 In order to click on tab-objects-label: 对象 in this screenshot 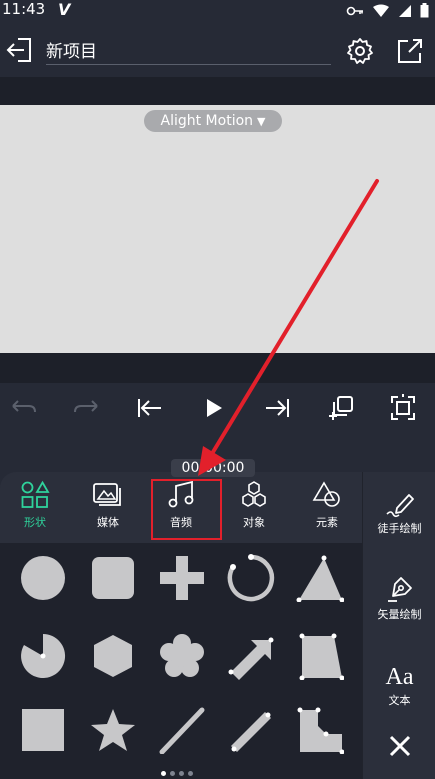, I will do `click(254, 522)`.